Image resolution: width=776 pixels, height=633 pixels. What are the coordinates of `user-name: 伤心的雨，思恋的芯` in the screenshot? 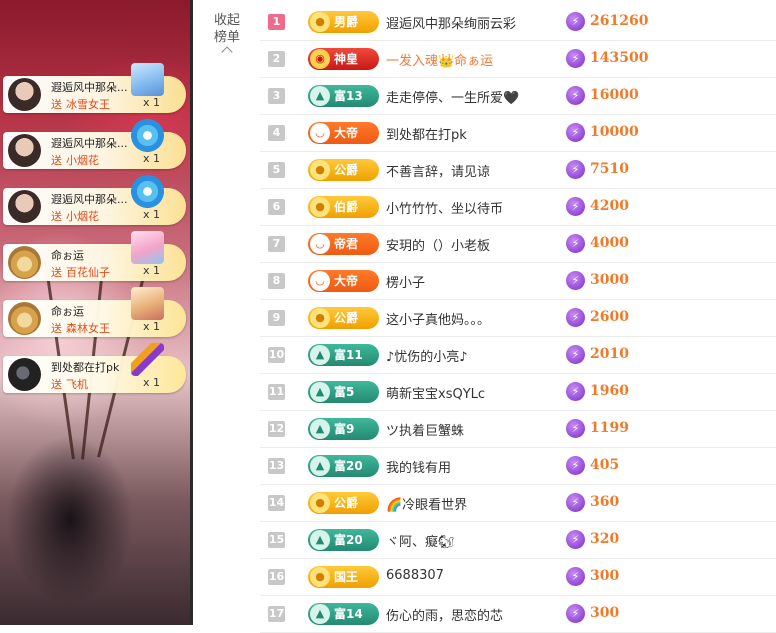 It's located at (444, 614).